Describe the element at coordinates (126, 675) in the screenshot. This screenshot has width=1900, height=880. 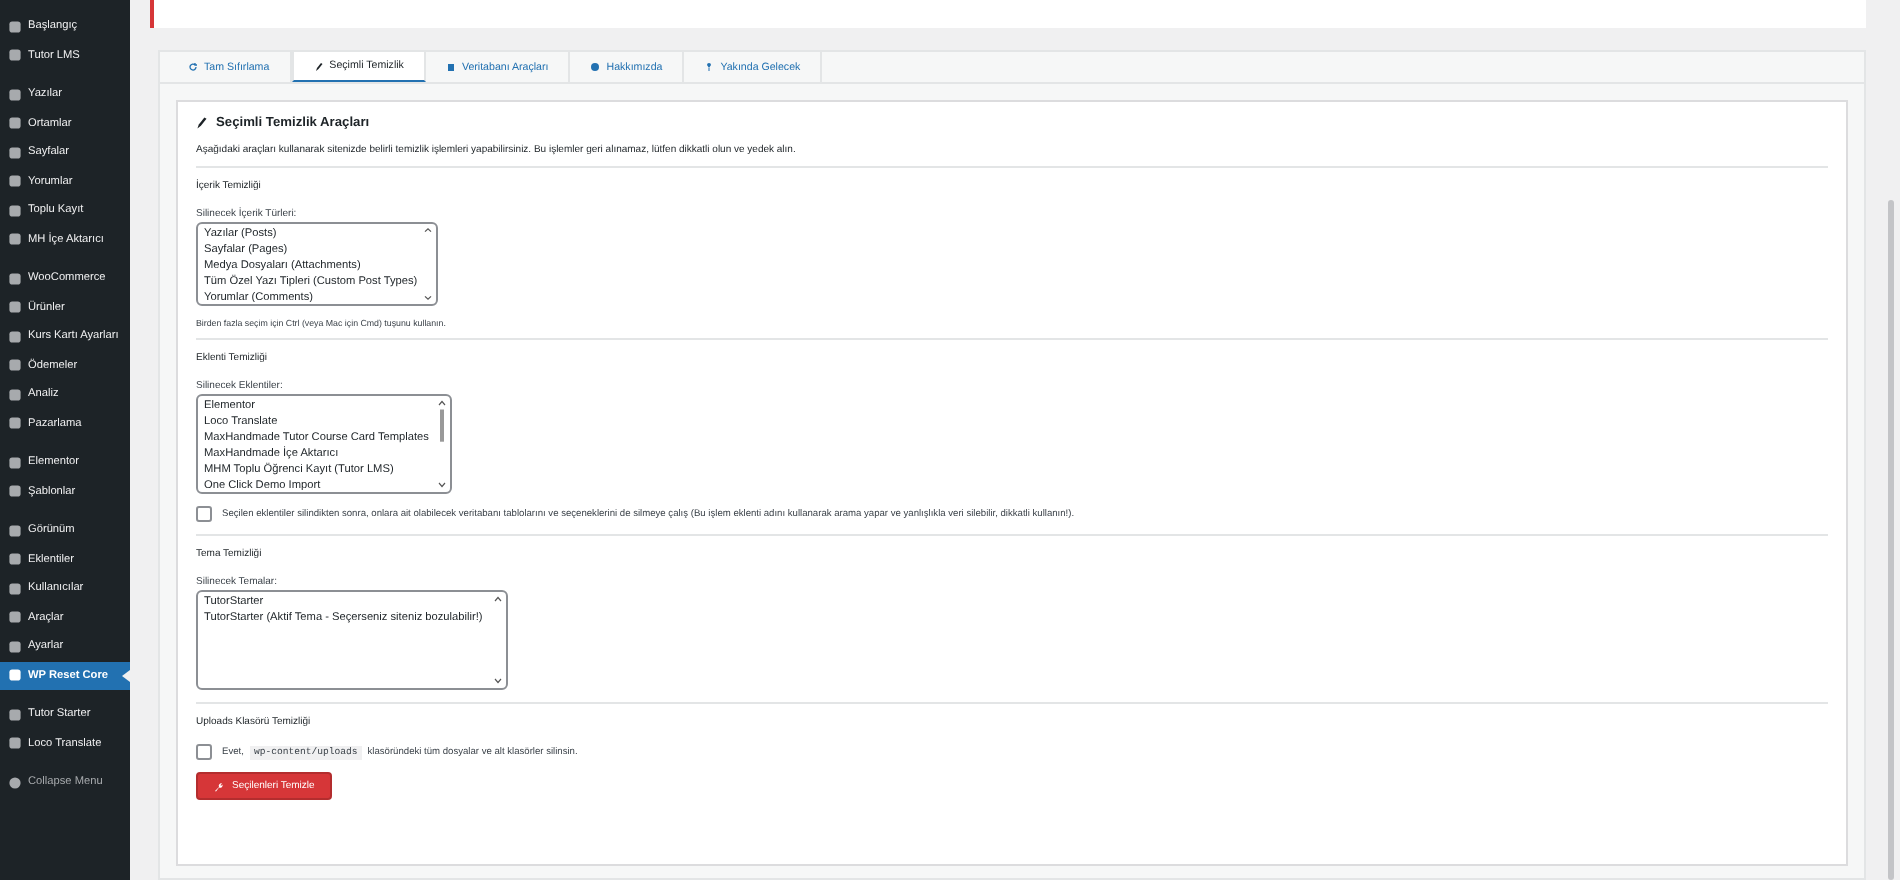
I see `current-arrow-icon` at that location.